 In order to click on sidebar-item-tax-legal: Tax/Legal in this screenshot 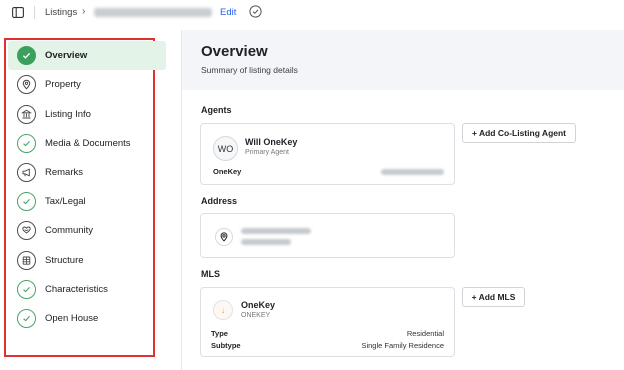, I will do `click(87, 201)`.